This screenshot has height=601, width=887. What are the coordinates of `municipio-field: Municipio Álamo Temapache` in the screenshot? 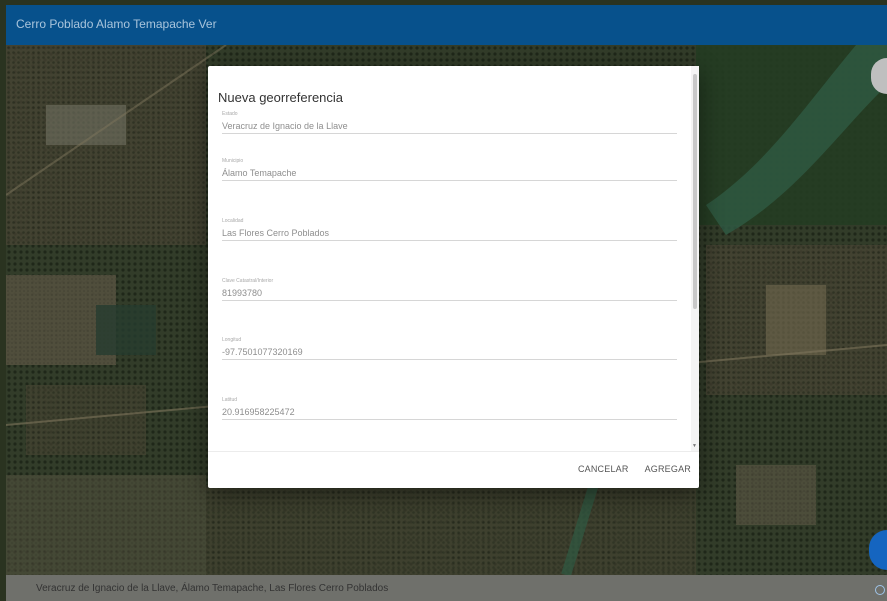 It's located at (449, 169).